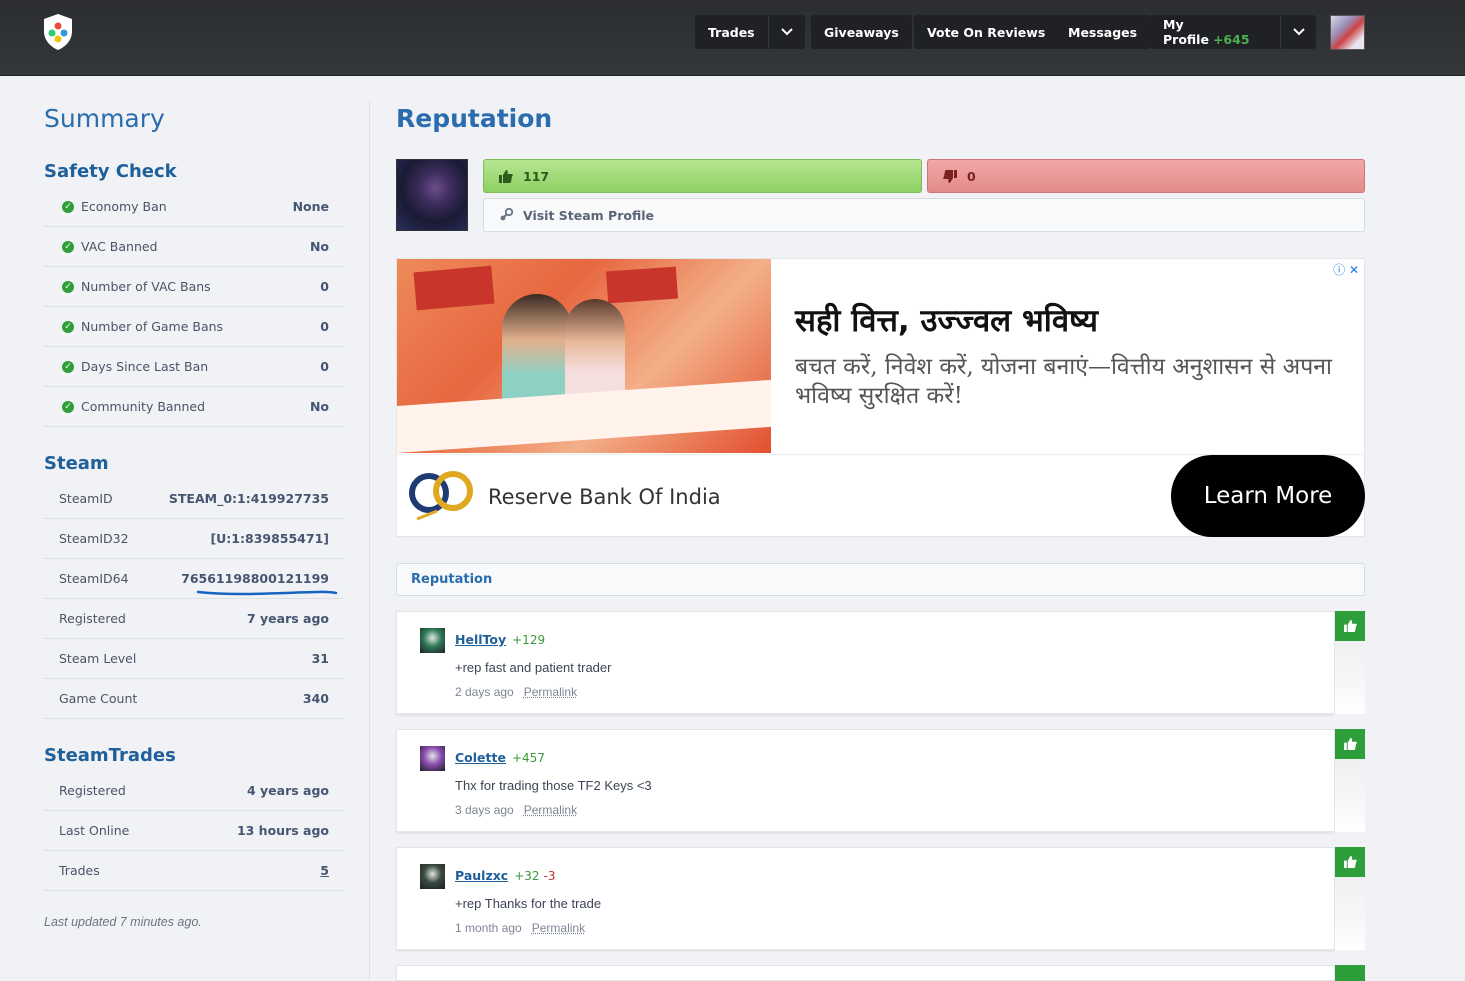  What do you see at coordinates (946, 320) in the screenshot?
I see `ad-headline: सही वित्त, उज्ज्वल भविष्य` at bounding box center [946, 320].